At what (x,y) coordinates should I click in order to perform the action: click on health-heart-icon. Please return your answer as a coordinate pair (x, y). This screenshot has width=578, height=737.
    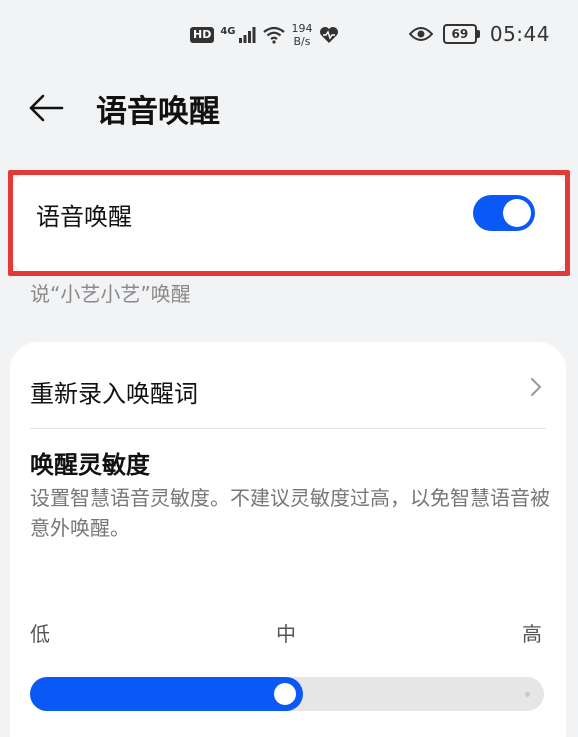
    Looking at the image, I should click on (328, 35).